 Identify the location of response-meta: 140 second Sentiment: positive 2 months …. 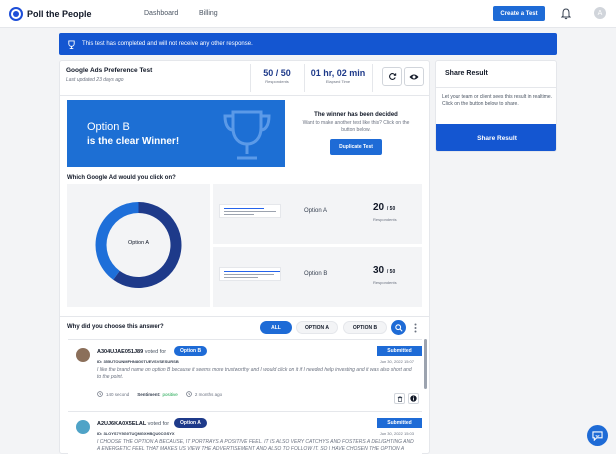
(163, 394).